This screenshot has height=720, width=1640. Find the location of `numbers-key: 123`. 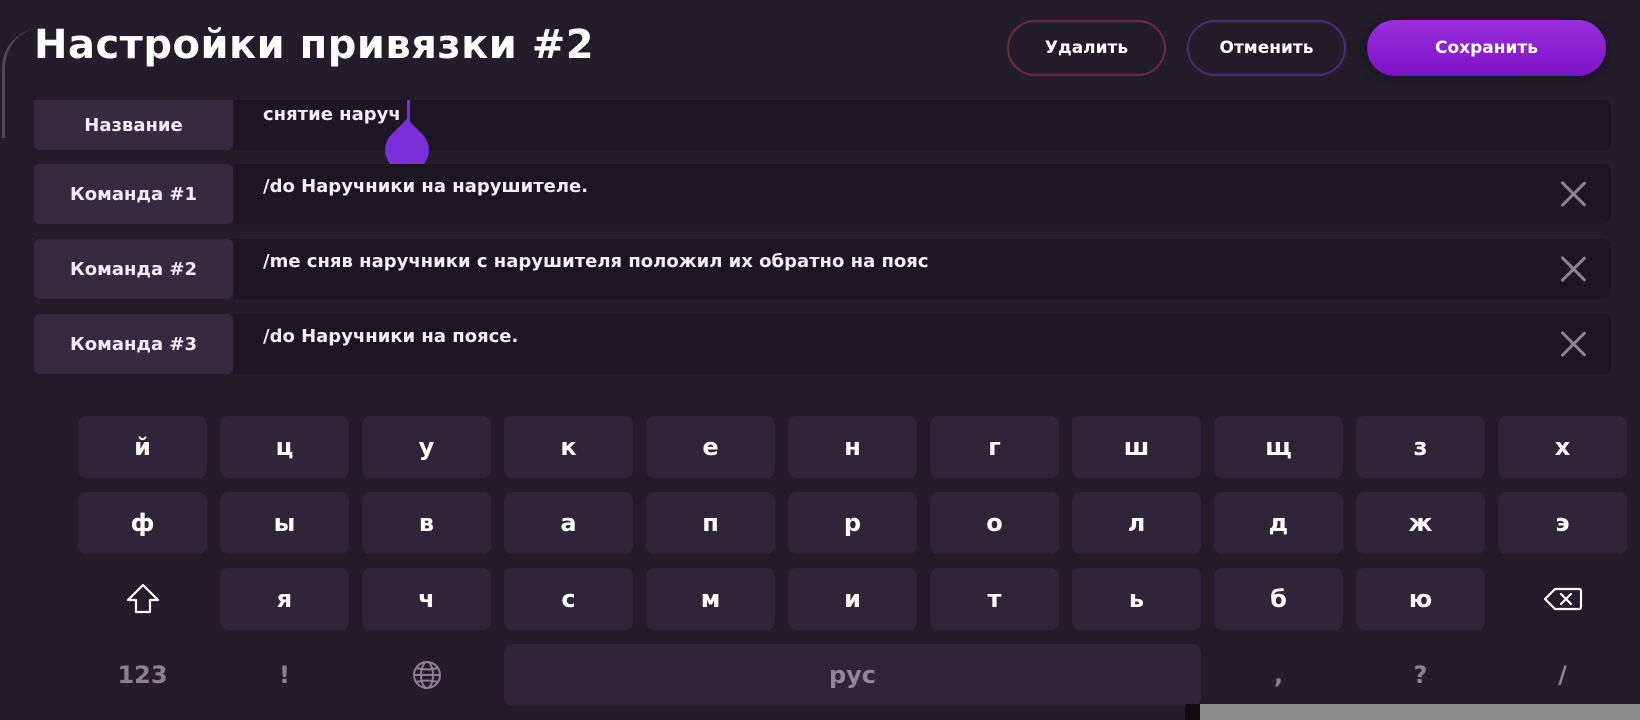

numbers-key: 123 is located at coordinates (142, 675).